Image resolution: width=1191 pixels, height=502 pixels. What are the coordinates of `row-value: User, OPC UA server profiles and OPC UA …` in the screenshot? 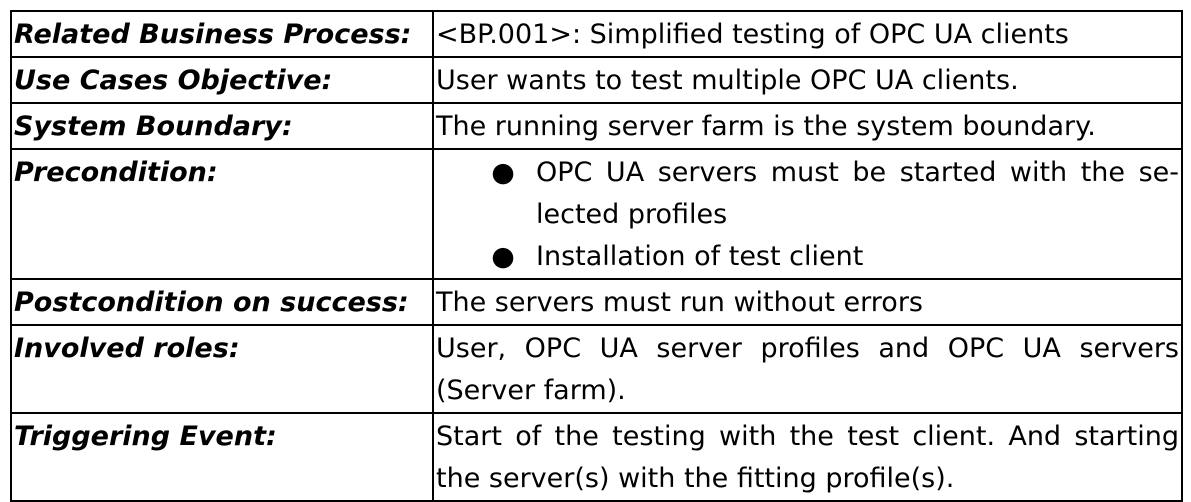 It's located at (807, 369).